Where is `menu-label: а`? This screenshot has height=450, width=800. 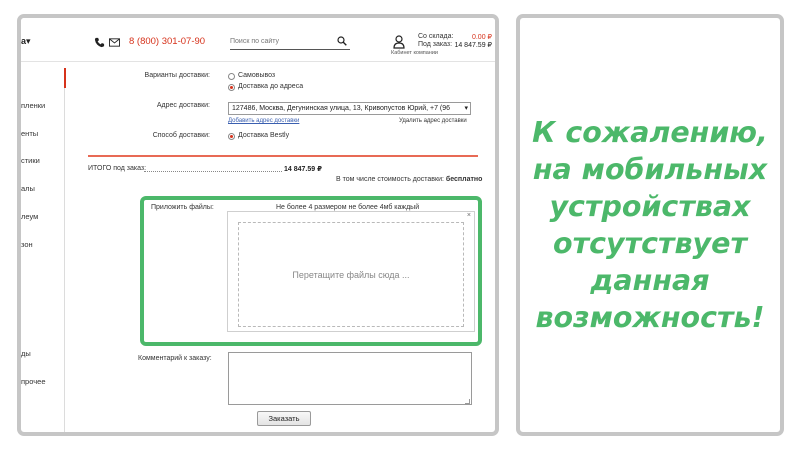
menu-label: а is located at coordinates (24, 41).